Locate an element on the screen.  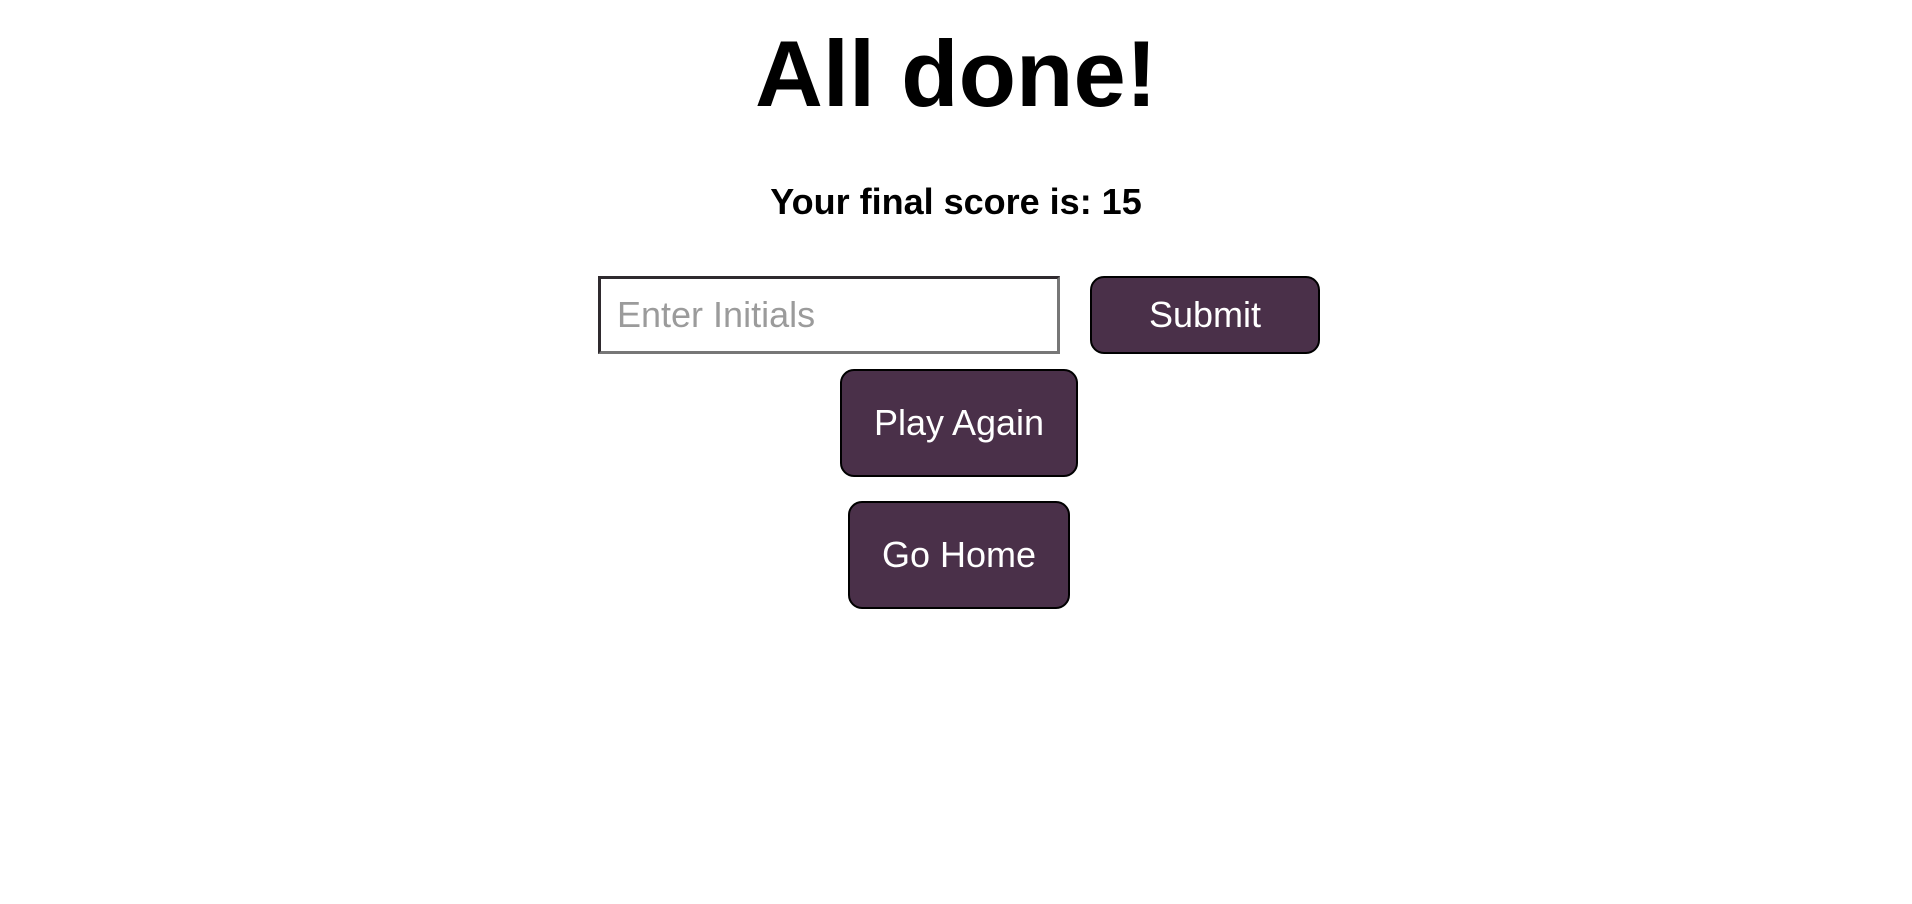
play-again-button: Play Again is located at coordinates (959, 423).